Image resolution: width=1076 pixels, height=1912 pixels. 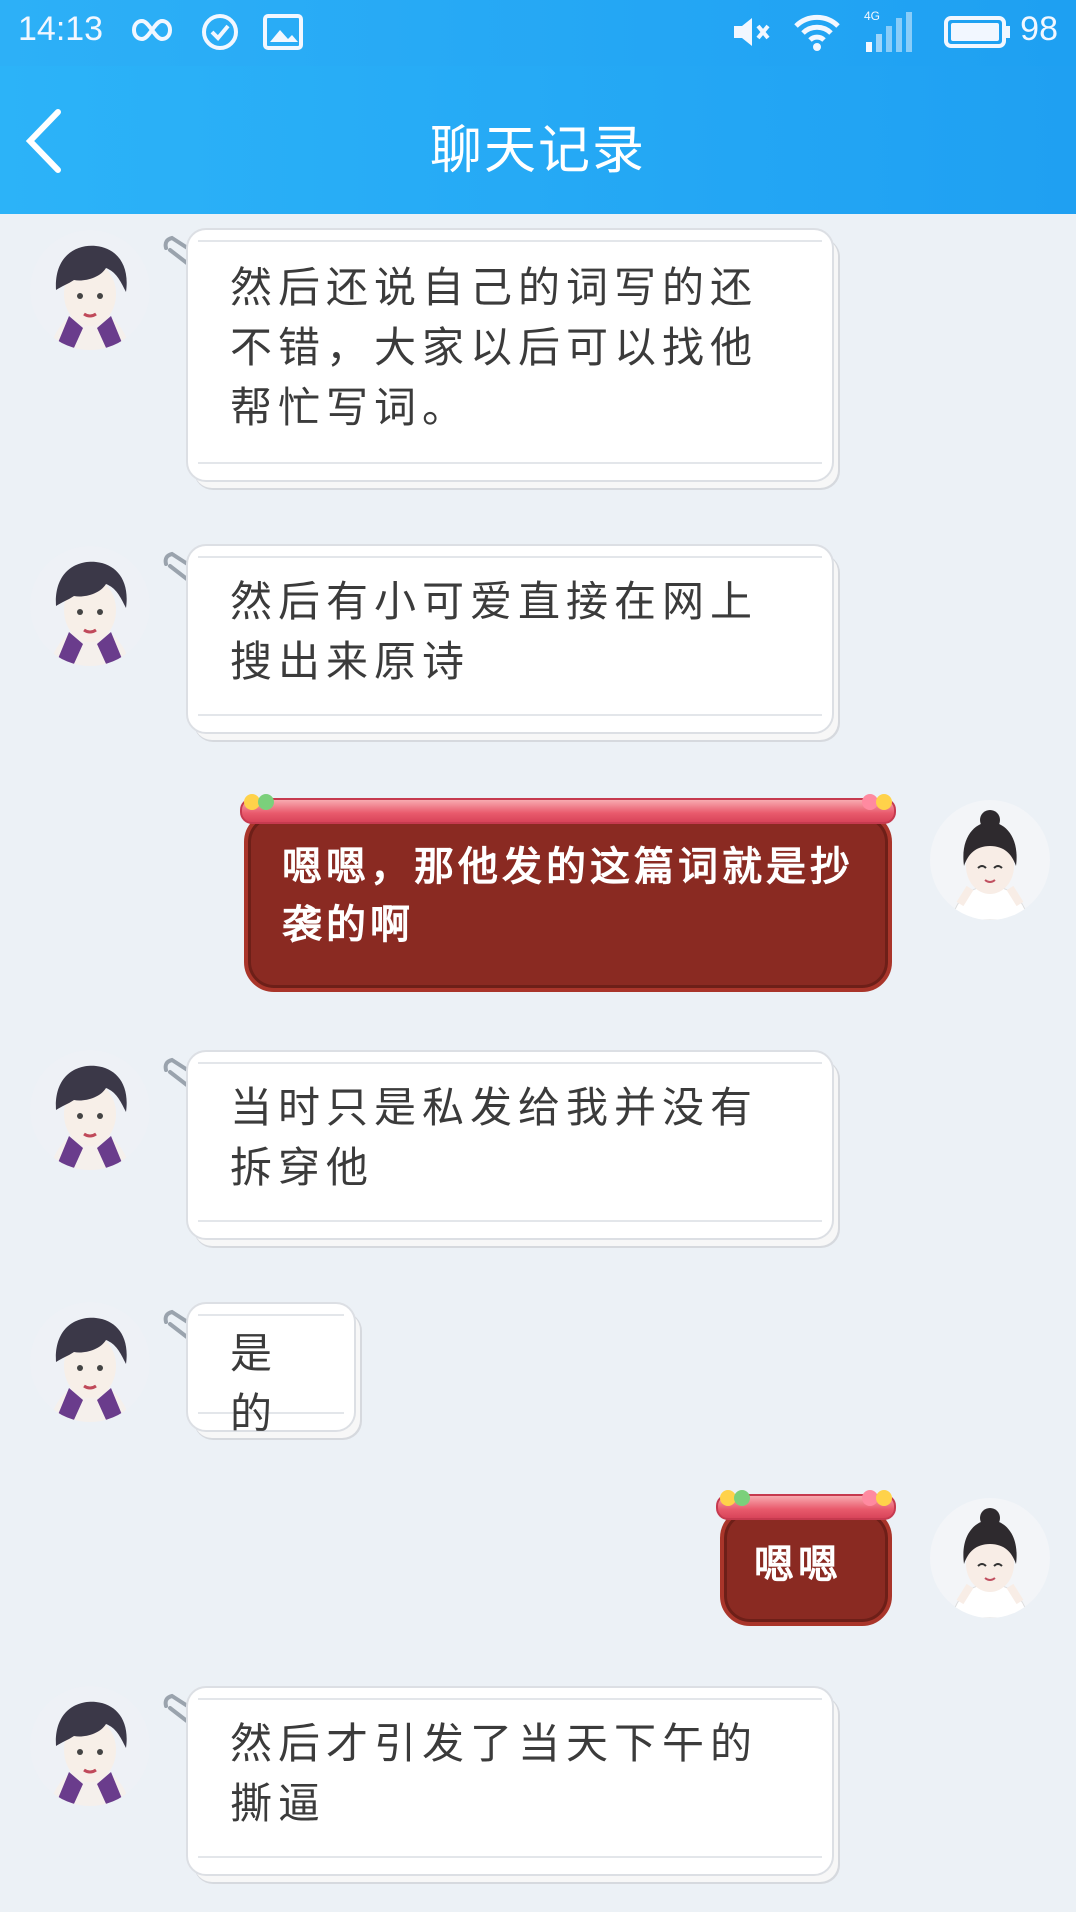 What do you see at coordinates (568, 896) in the screenshot?
I see `message-text: 嗯嗯，那他发的这篇词就是抄袭的啊` at bounding box center [568, 896].